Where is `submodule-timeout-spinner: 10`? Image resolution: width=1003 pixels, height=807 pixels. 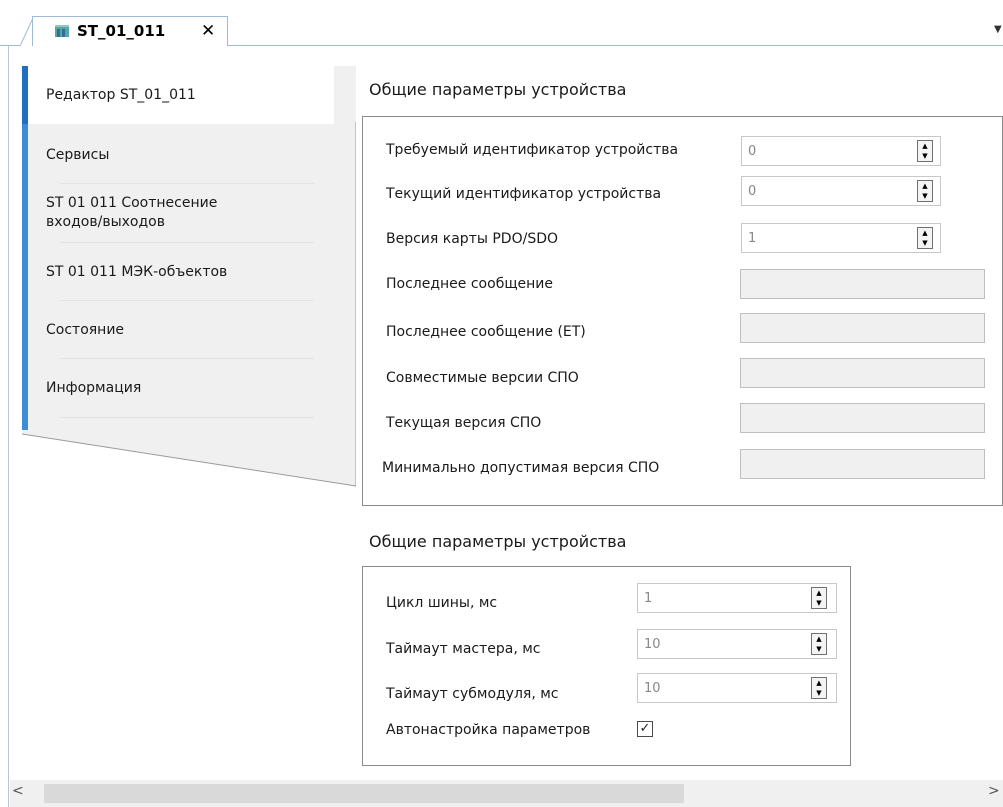
submodule-timeout-spinner: 10 is located at coordinates (737, 688).